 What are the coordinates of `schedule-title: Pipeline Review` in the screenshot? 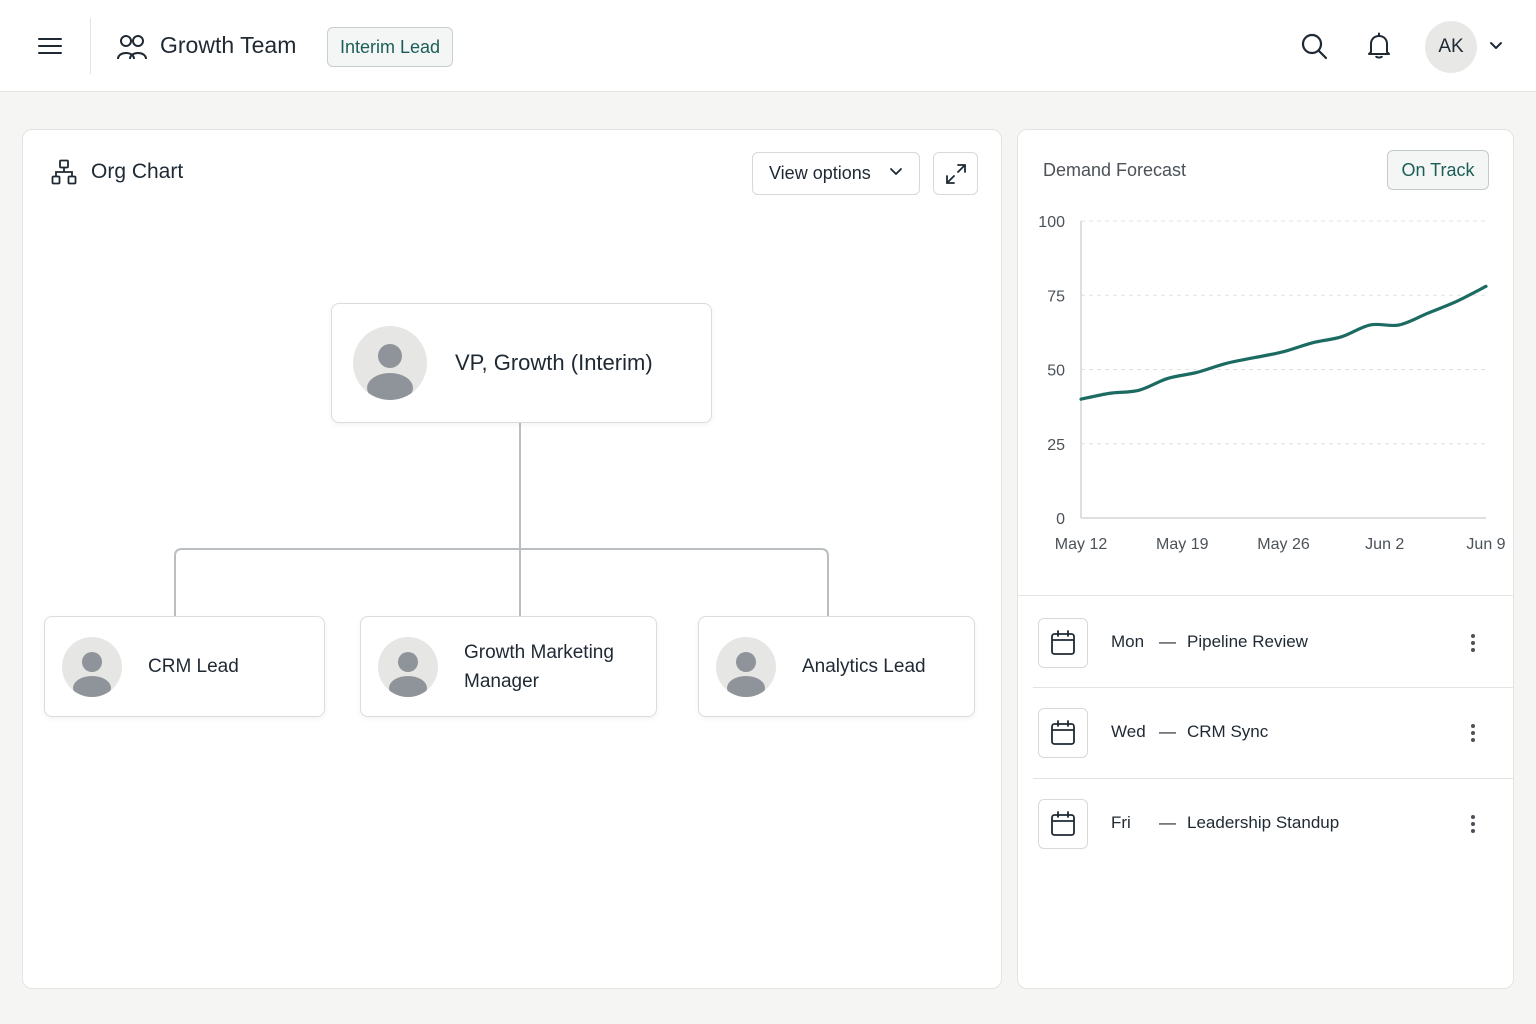 It's located at (1247, 641).